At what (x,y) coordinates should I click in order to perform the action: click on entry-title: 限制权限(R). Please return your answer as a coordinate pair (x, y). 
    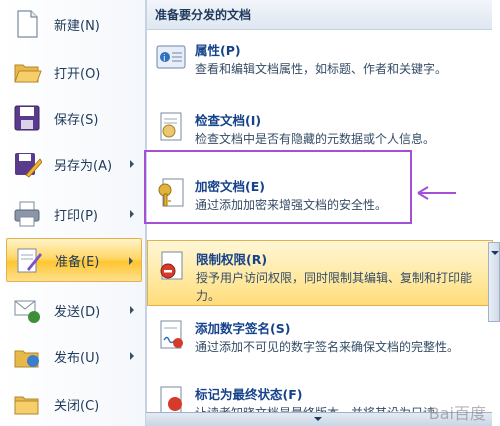
    Looking at the image, I should click on (232, 259).